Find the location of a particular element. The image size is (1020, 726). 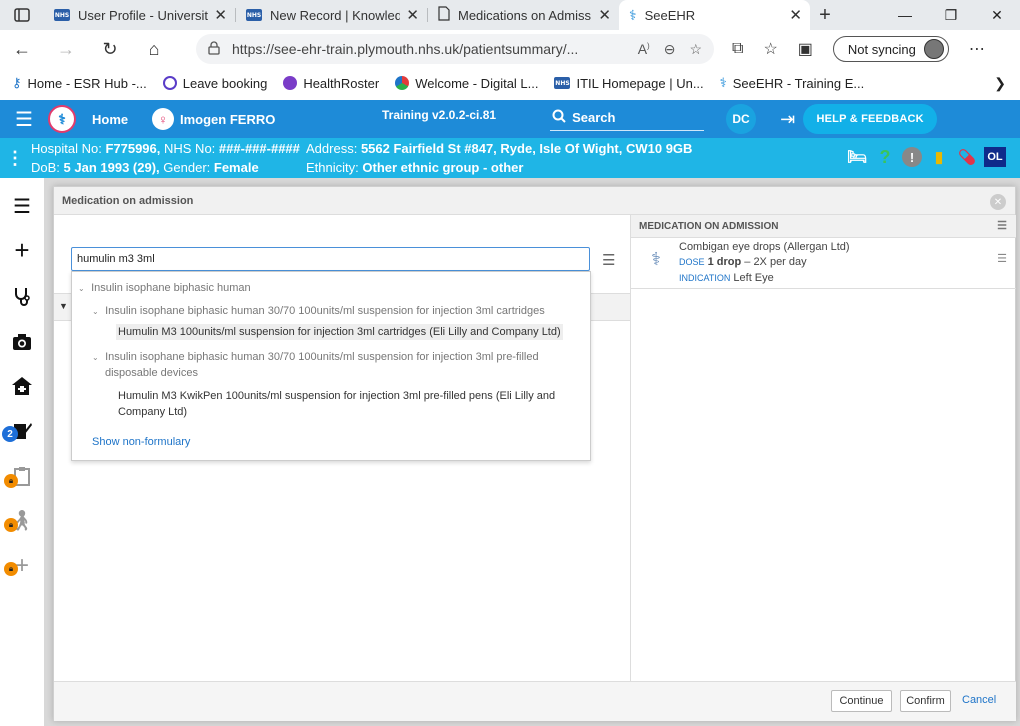

show-non-formulary-link: Show non-formulary is located at coordinates (141, 442).